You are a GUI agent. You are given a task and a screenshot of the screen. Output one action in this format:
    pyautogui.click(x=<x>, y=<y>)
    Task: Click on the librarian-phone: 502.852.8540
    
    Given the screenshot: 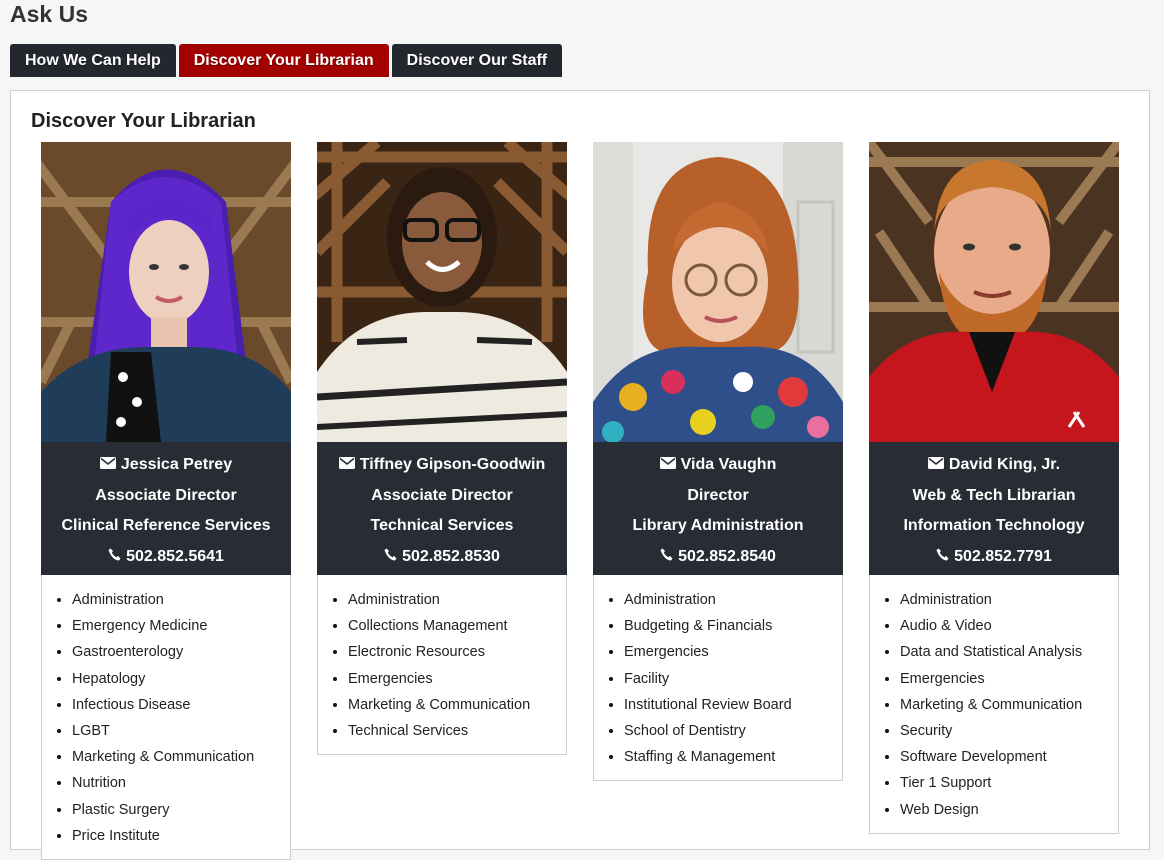 What is the action you would take?
    pyautogui.click(x=718, y=557)
    